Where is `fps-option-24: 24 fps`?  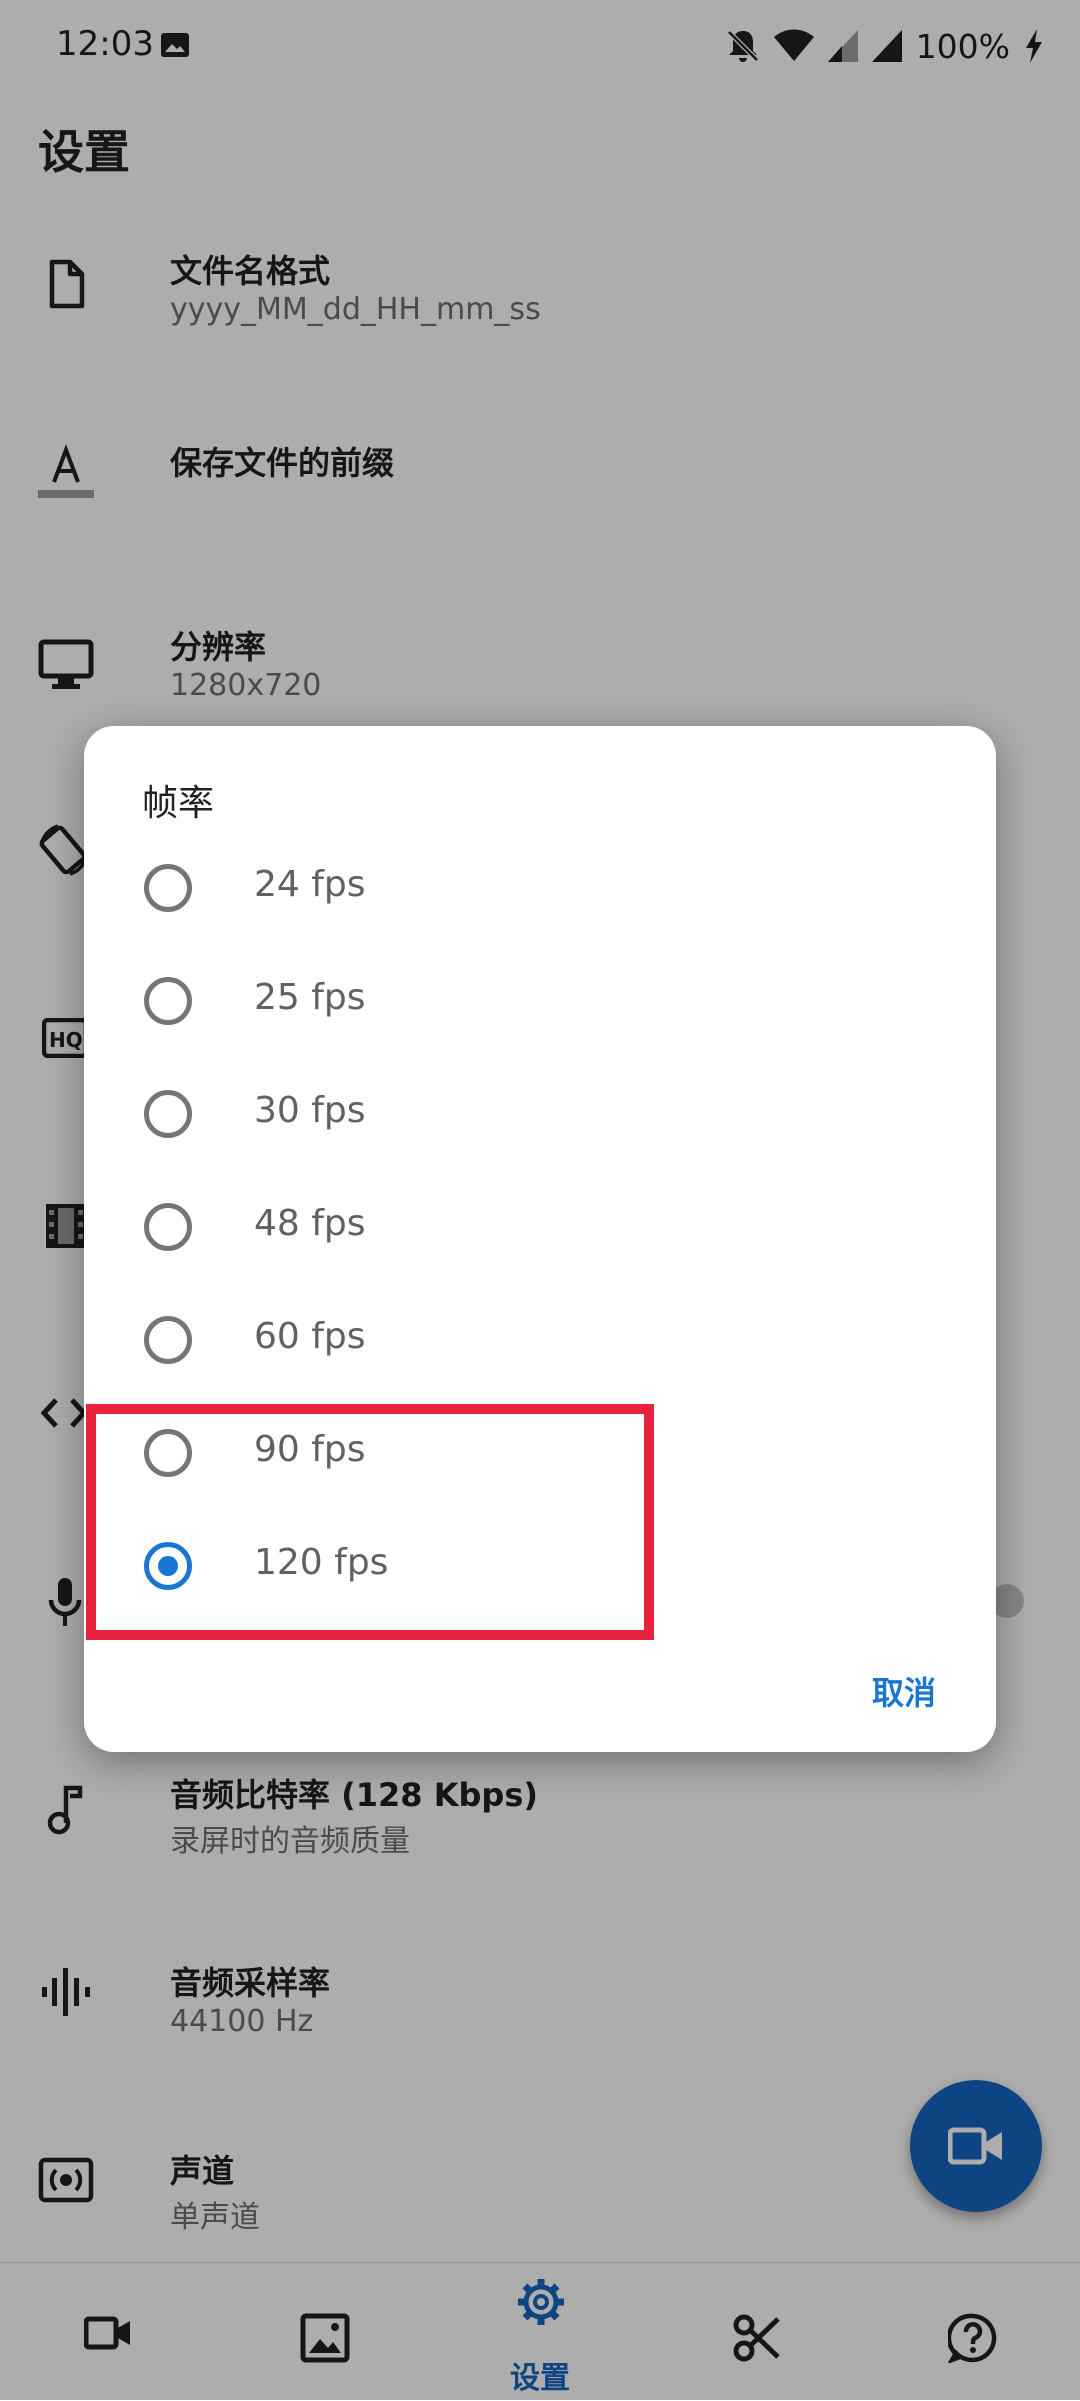
fps-option-24: 24 fps is located at coordinates (540, 886).